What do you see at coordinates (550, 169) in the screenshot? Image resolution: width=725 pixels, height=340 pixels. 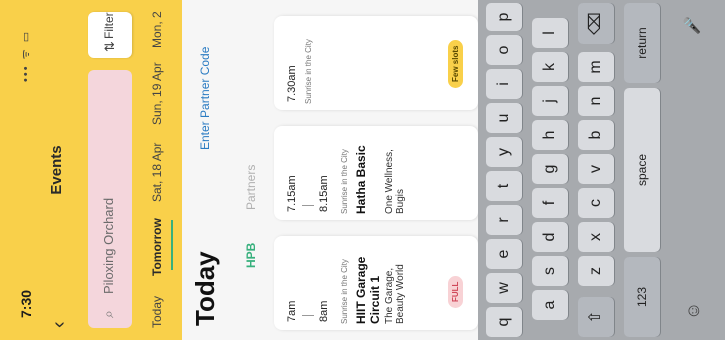 I see `key-g: g` at bounding box center [550, 169].